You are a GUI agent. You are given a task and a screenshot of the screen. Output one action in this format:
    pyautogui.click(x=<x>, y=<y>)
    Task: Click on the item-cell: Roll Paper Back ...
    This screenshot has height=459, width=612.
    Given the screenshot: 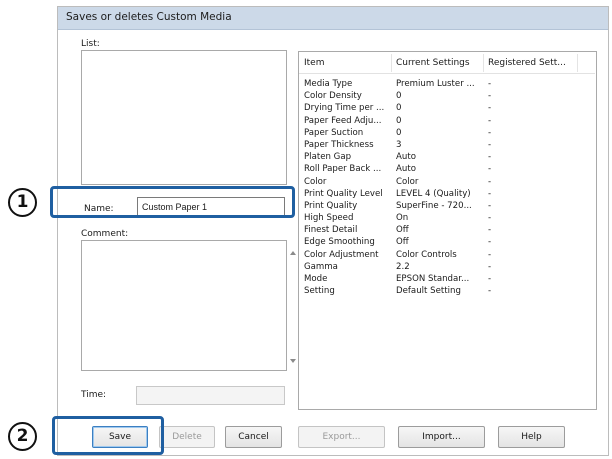 What is the action you would take?
    pyautogui.click(x=343, y=169)
    